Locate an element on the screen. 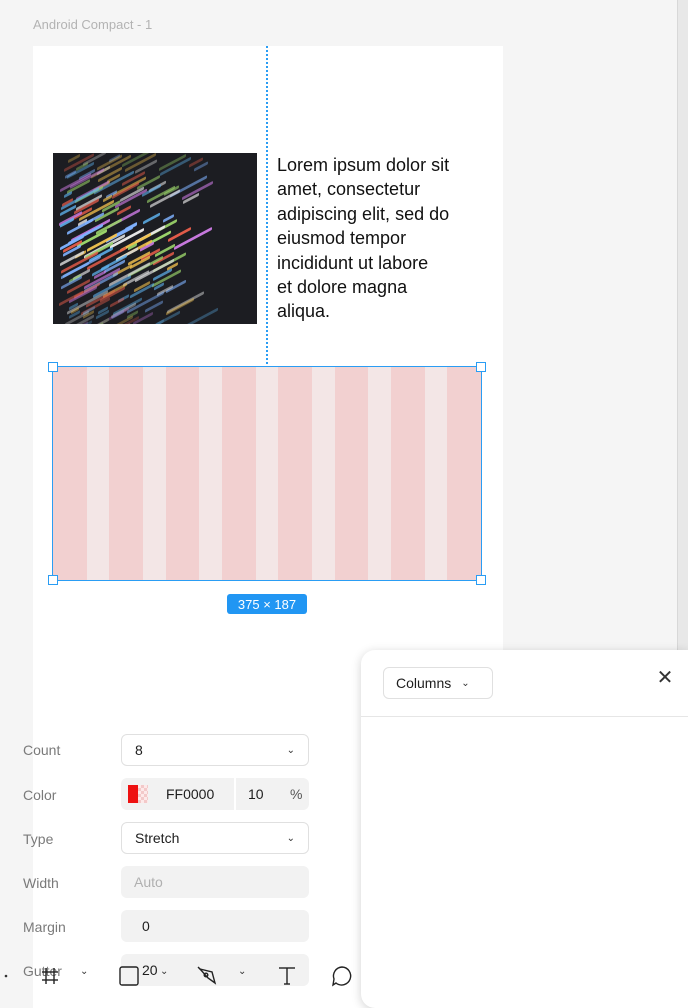  count-value: 8 is located at coordinates (139, 750).